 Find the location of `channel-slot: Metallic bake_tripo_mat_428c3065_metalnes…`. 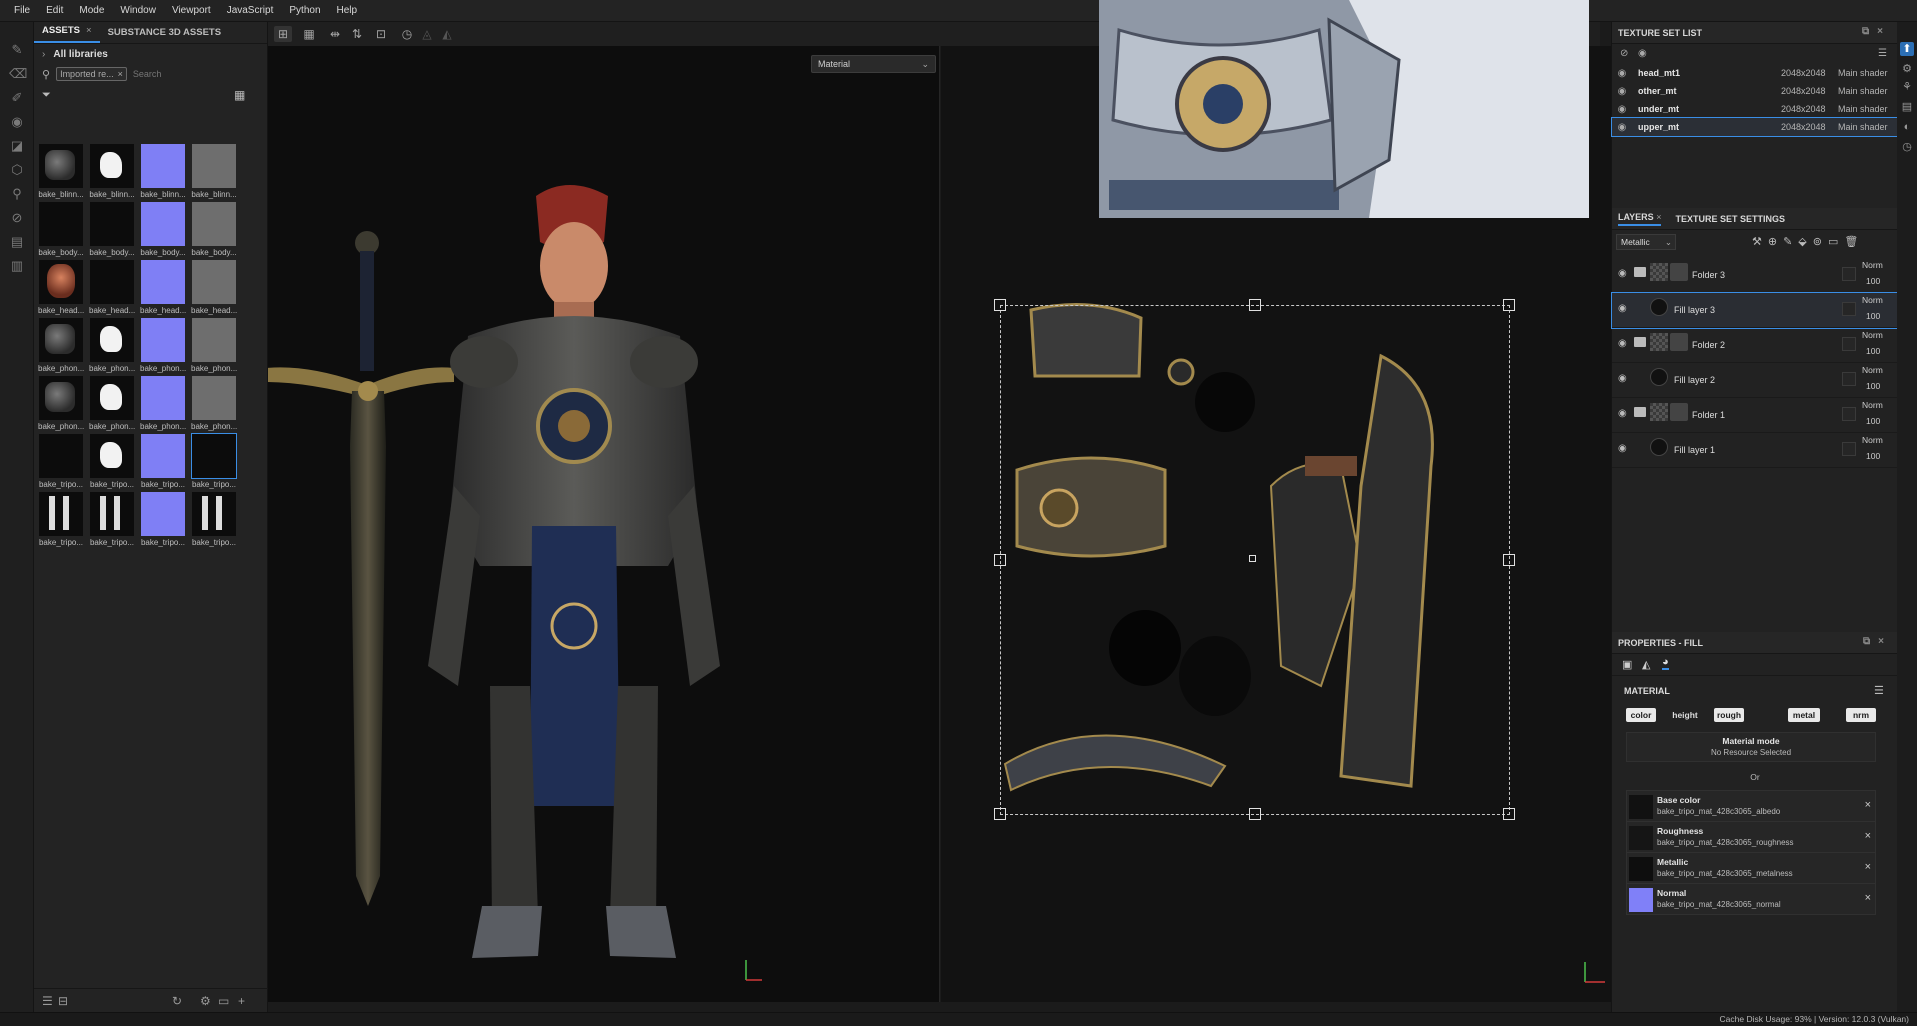

channel-slot: Metallic bake_tripo_mat_428c3065_metalnes… is located at coordinates (1751, 868).